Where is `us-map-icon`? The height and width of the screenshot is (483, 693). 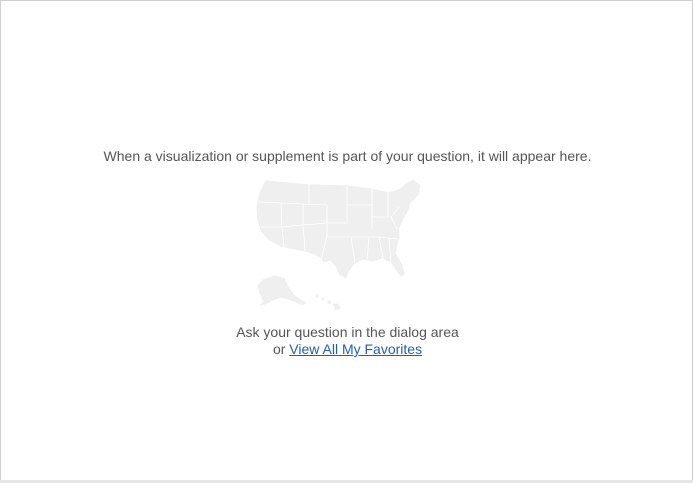 us-map-icon is located at coordinates (338, 245).